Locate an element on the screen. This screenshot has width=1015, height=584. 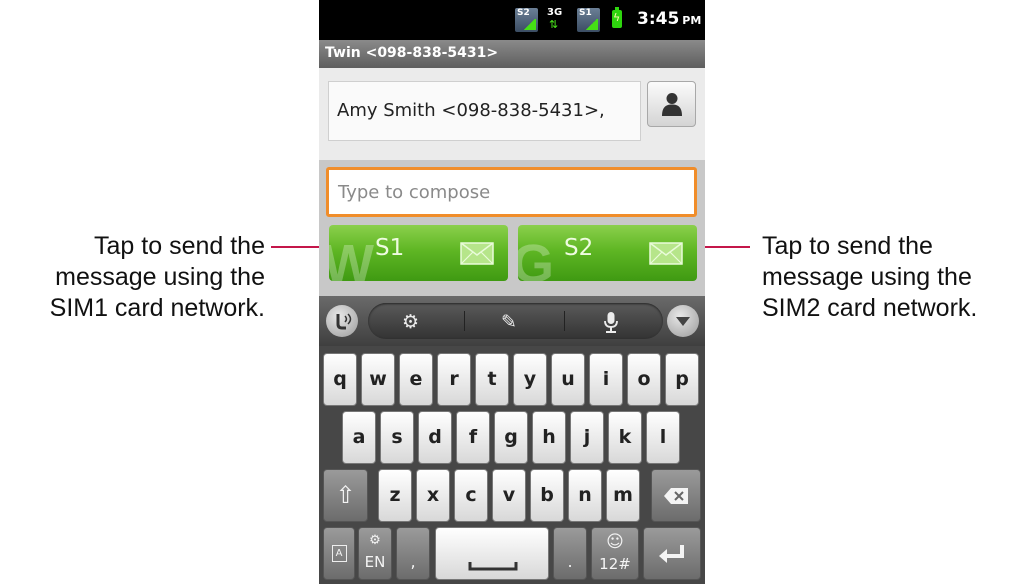
key-x: x is located at coordinates (433, 495).